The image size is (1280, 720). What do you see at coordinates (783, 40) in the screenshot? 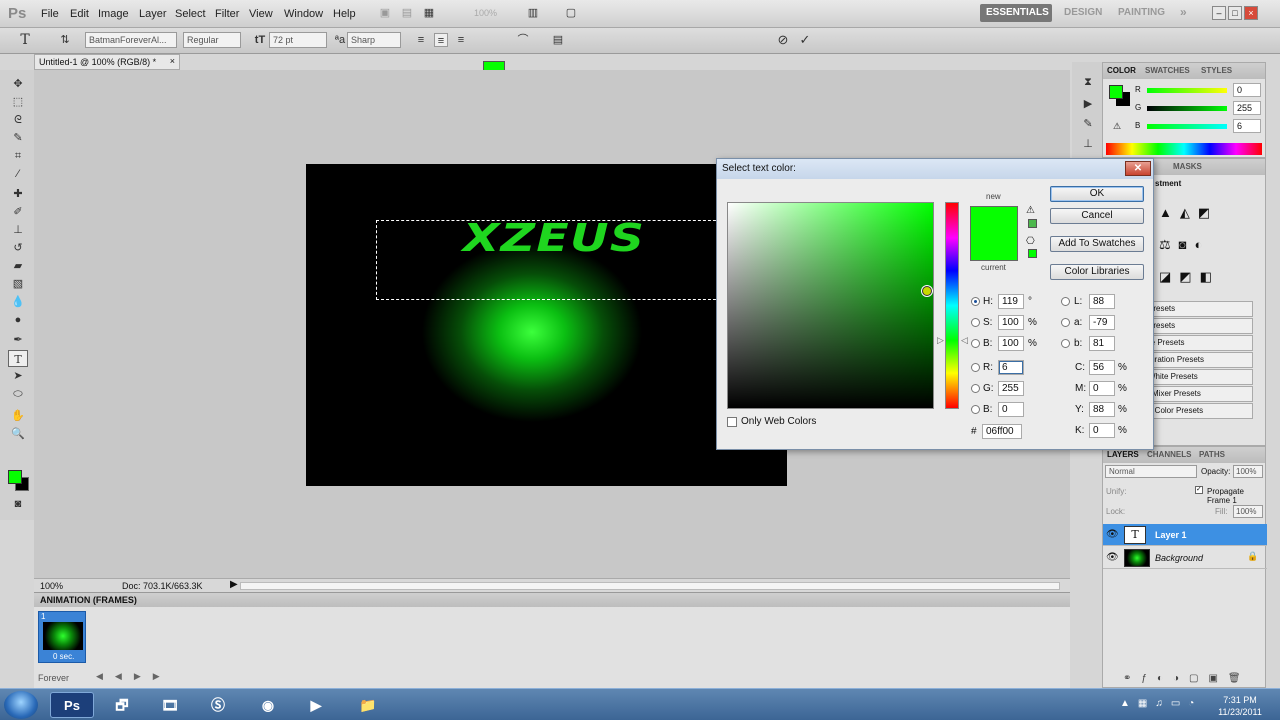
I see `cancel-edits-icon: ⊘` at bounding box center [783, 40].